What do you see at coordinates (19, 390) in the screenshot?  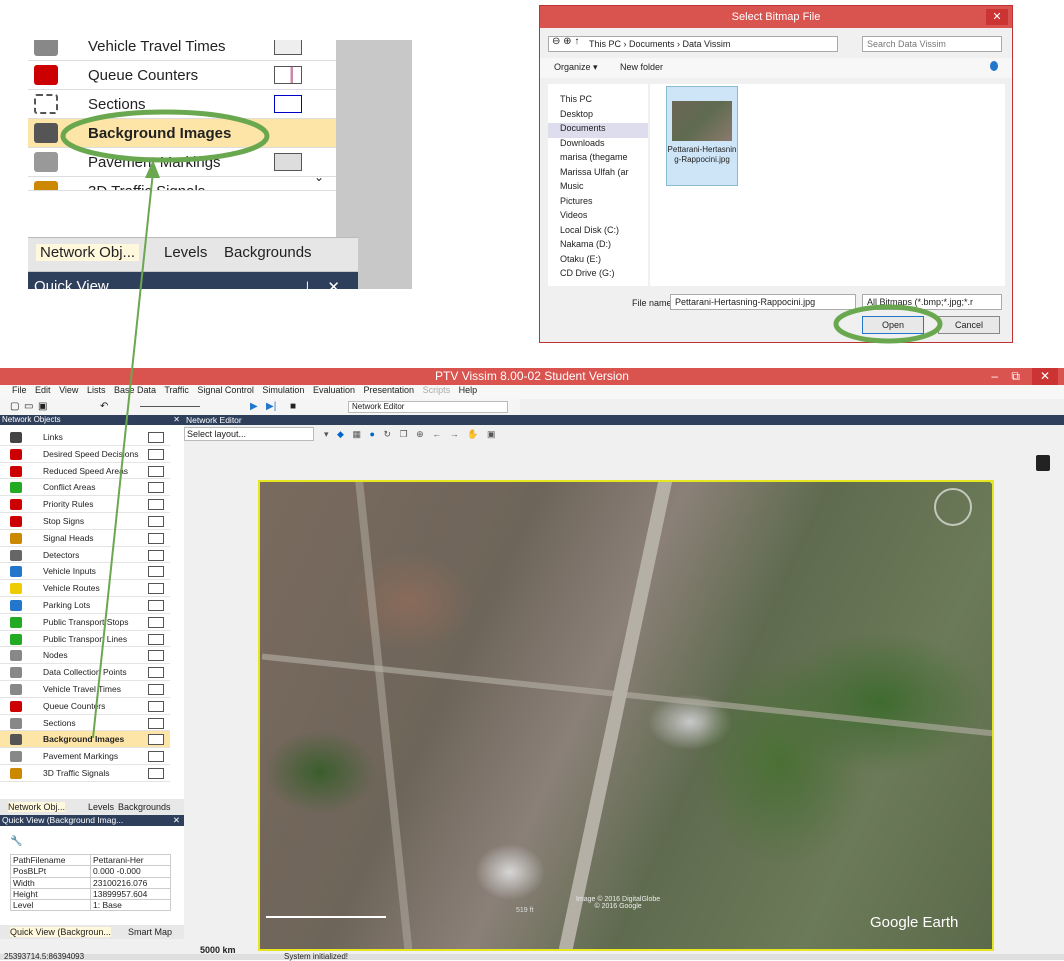 I see `menu-file: File` at bounding box center [19, 390].